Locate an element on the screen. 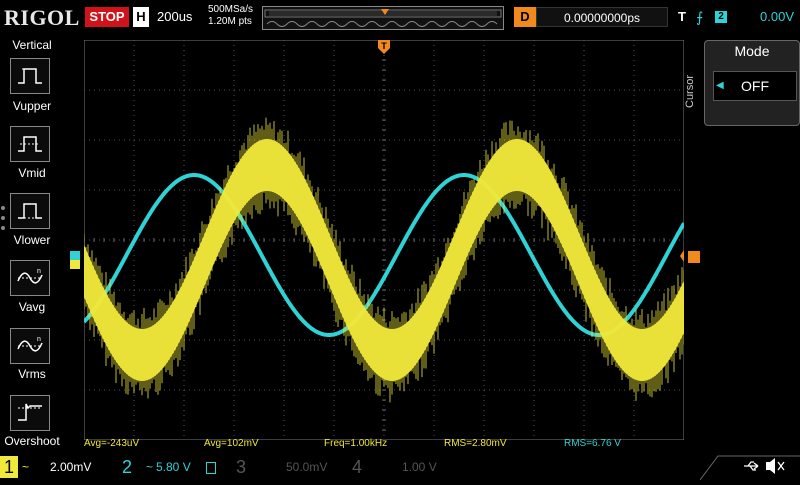 Image resolution: width=800 pixels, height=485 pixels. bandwidth-limit-icon is located at coordinates (211, 468).